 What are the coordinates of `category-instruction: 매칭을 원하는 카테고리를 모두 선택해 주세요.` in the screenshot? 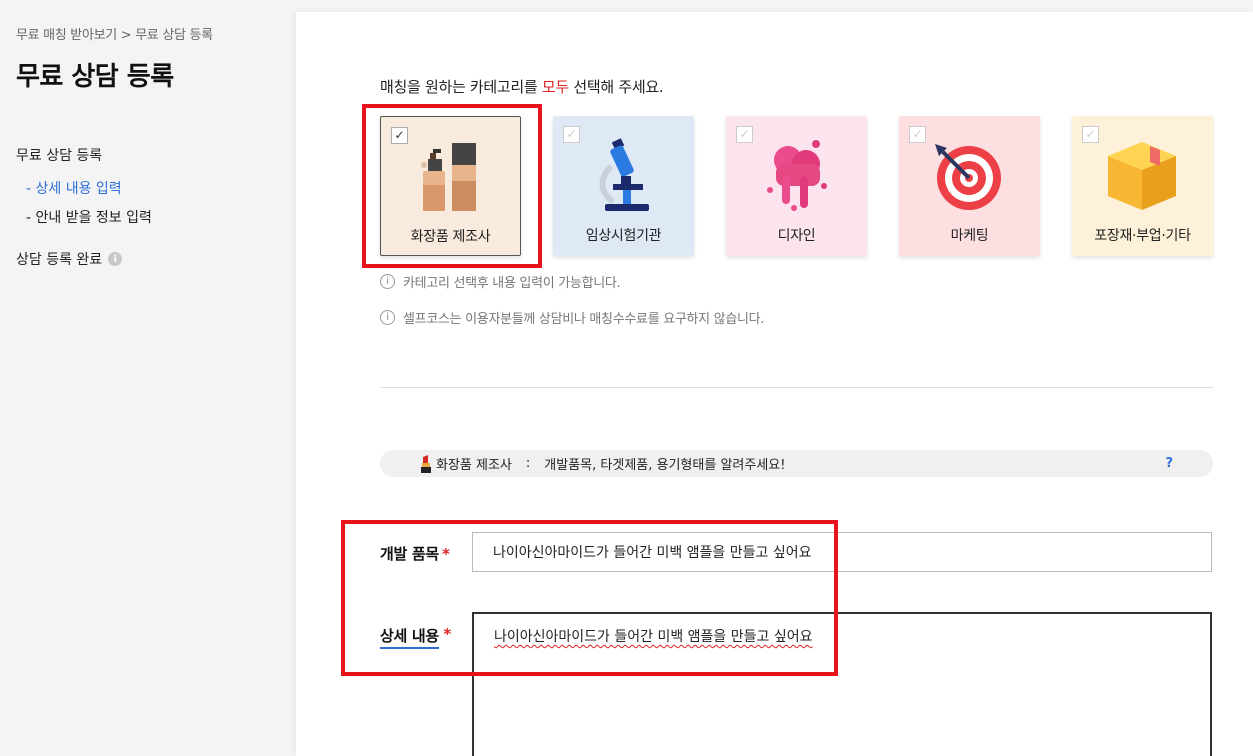 It's located at (522, 86).